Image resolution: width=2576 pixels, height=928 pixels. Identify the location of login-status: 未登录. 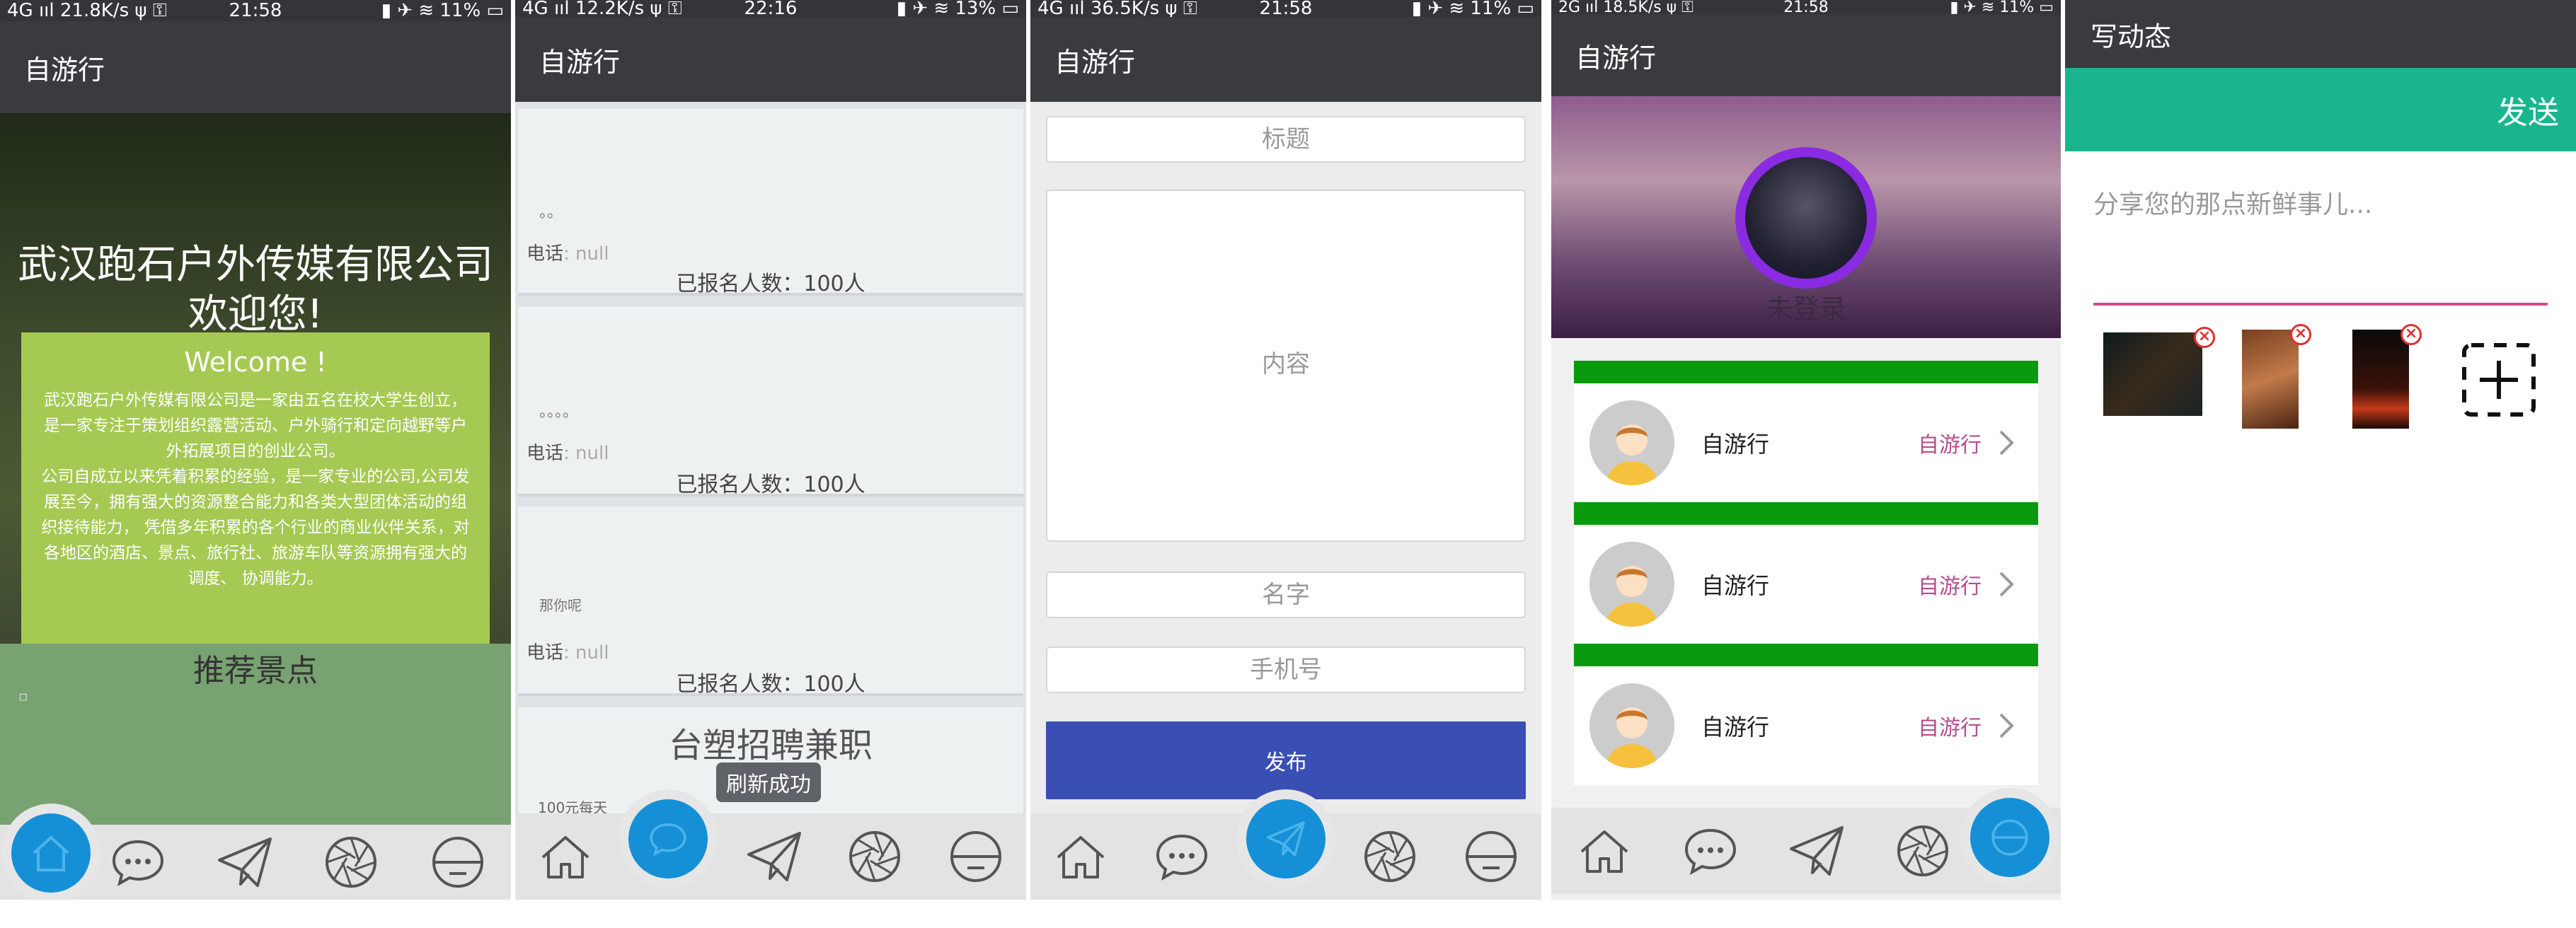
(1806, 306).